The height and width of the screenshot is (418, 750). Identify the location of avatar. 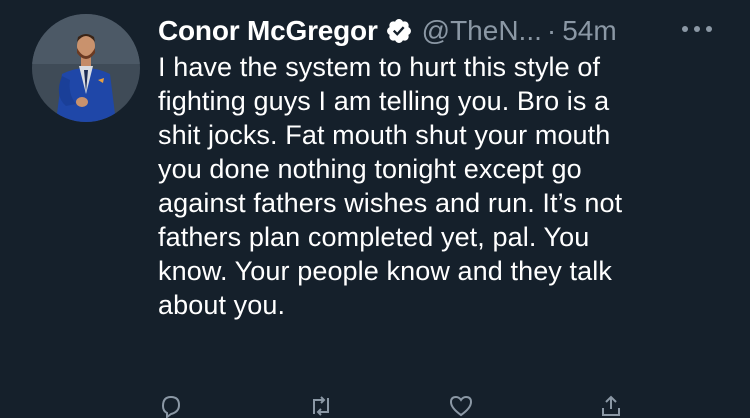
(86, 68).